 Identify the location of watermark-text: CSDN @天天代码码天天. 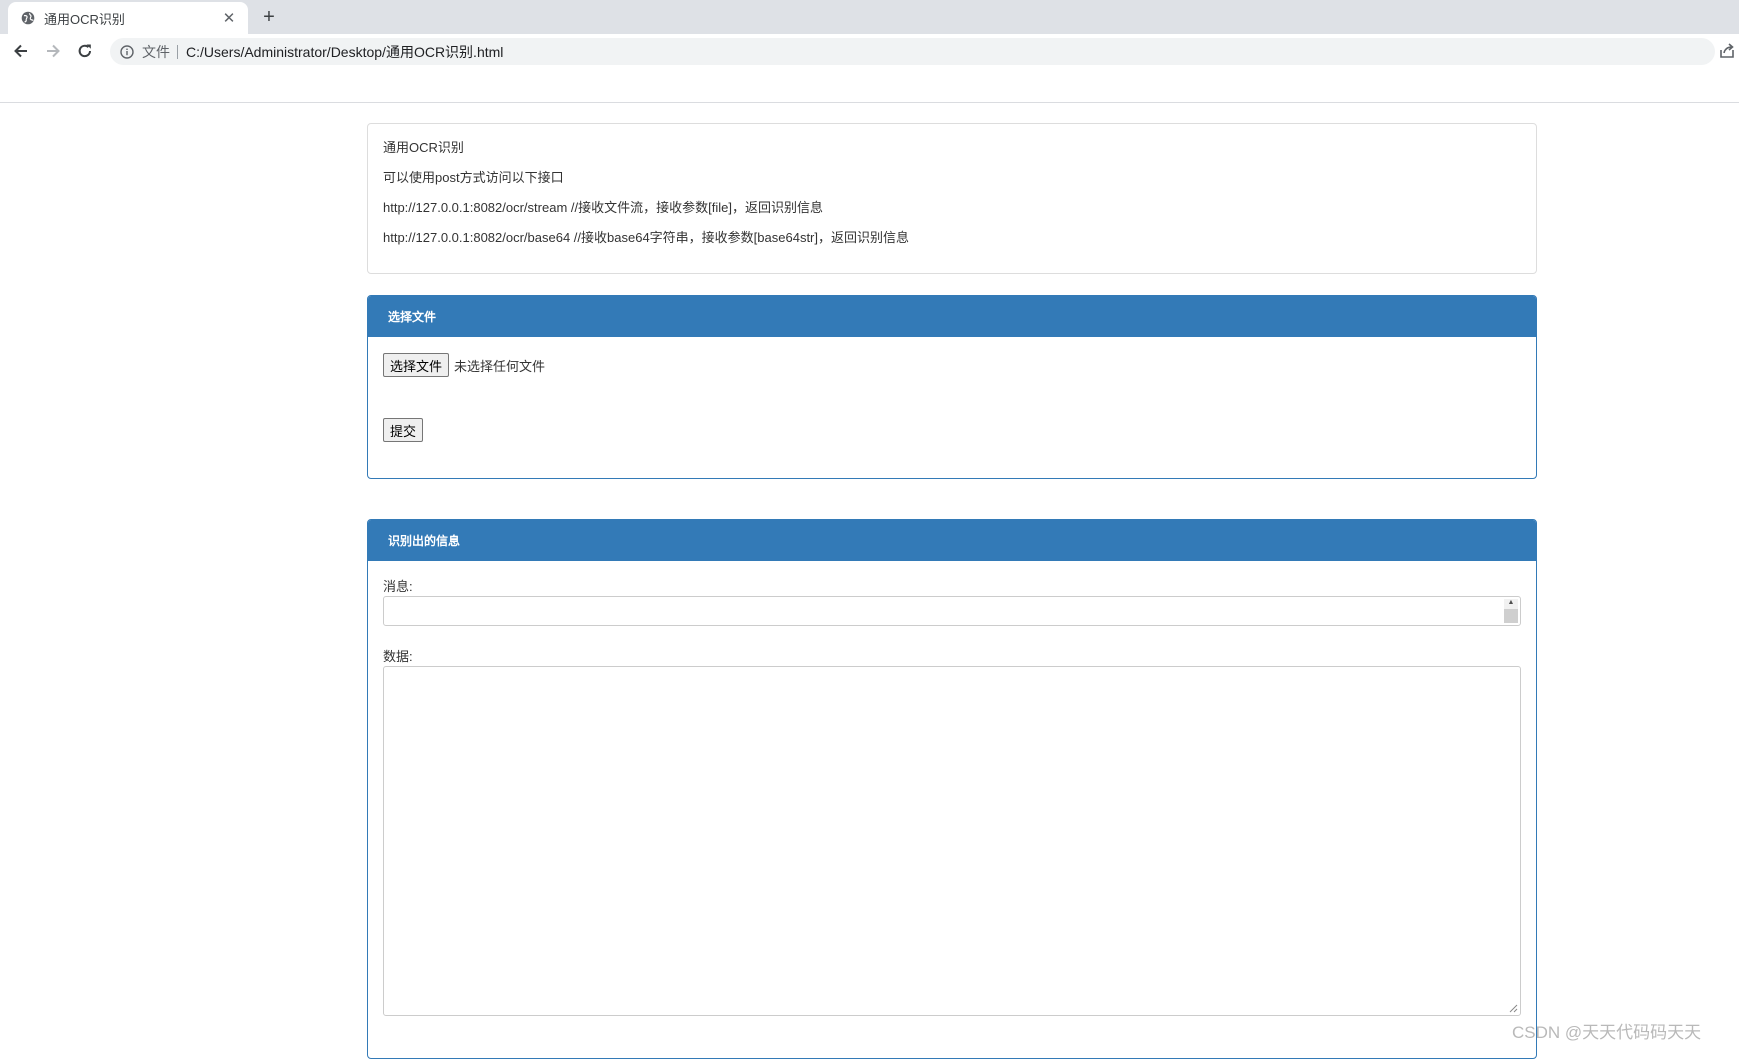
(1607, 1032).